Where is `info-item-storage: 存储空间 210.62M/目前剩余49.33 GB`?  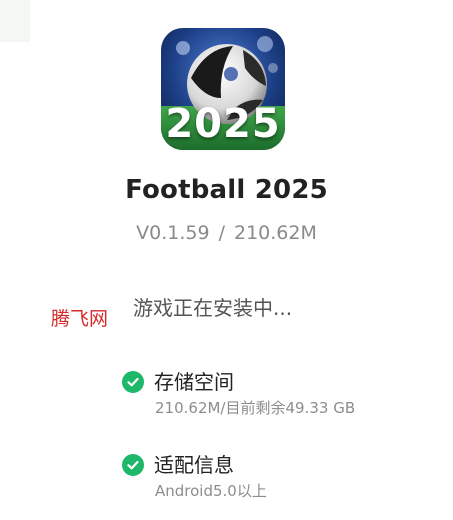
info-item-storage: 存储空间 210.62M/目前剩余49.33 GB is located at coordinates (238, 393).